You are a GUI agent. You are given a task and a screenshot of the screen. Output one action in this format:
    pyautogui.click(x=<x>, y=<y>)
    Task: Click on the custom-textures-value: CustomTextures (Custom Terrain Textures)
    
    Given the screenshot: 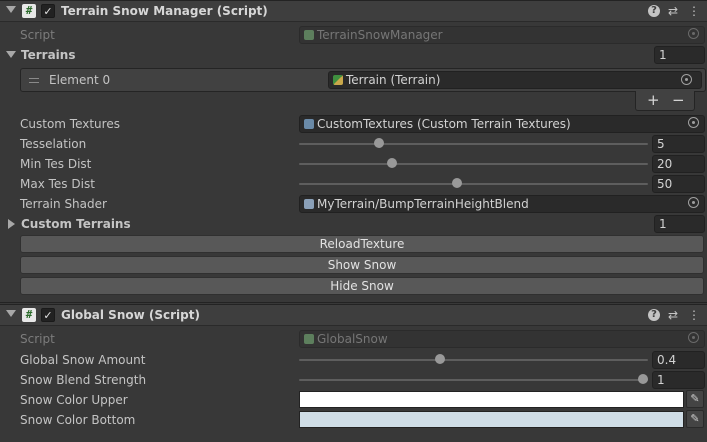 What is the action you would take?
    pyautogui.click(x=444, y=124)
    